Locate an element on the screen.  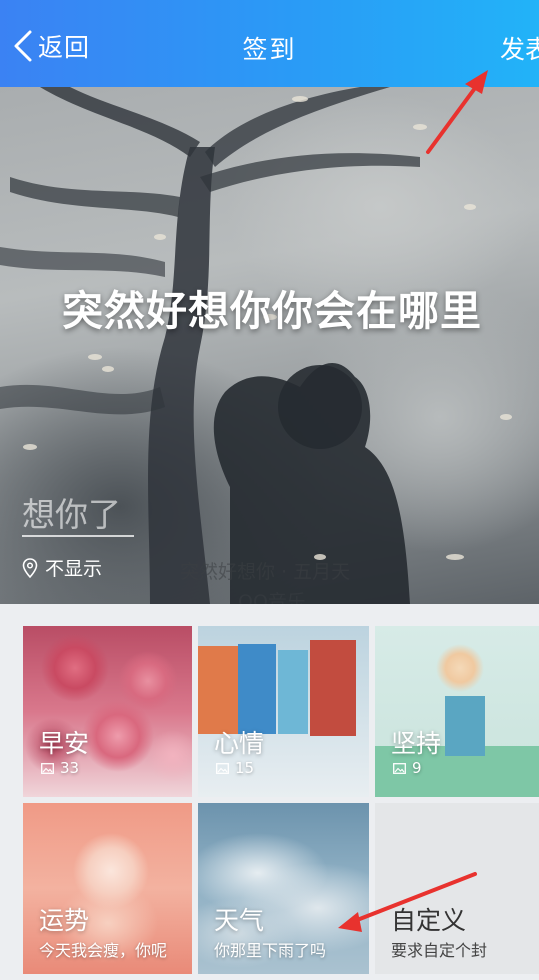
location-toggle: 不显示 is located at coordinates (62, 567).